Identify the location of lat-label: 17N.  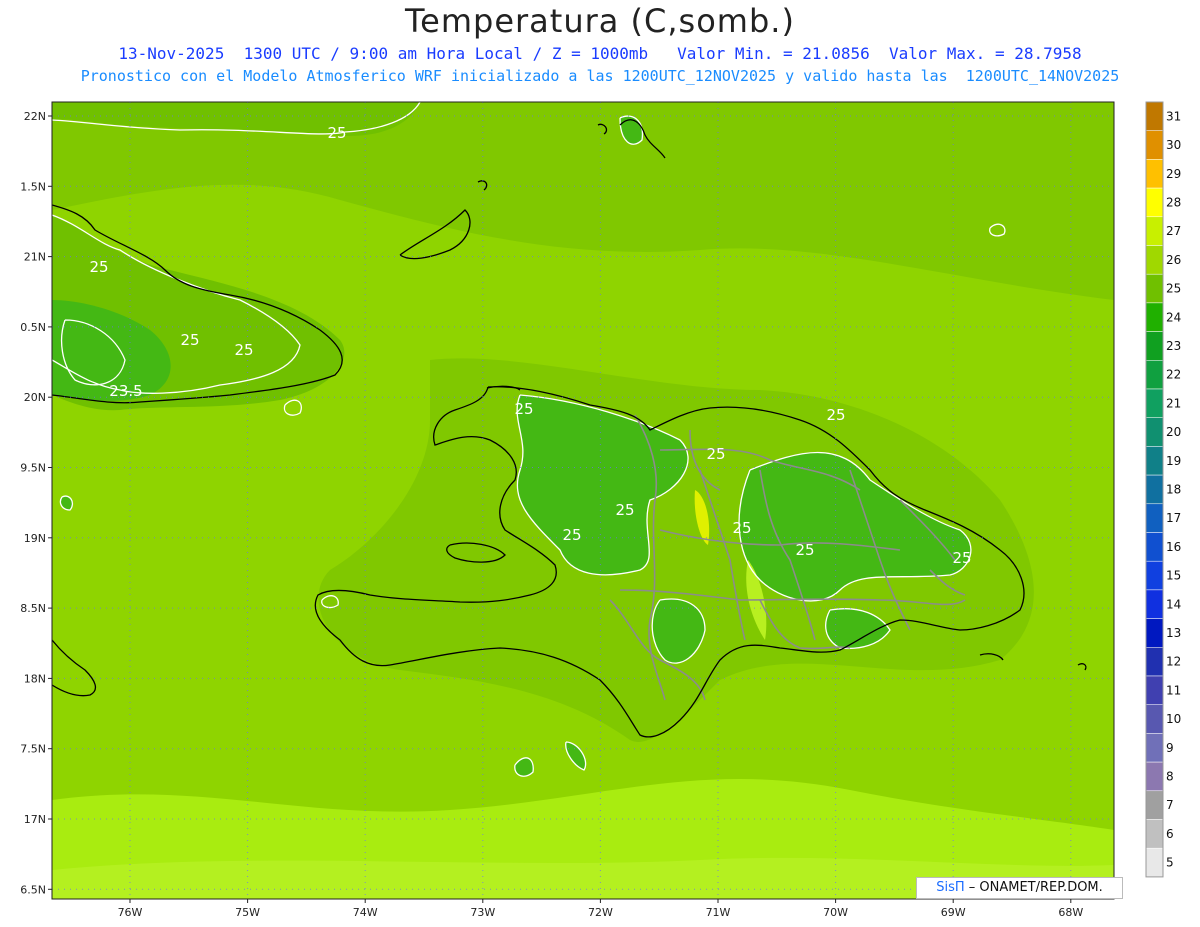
(35, 819).